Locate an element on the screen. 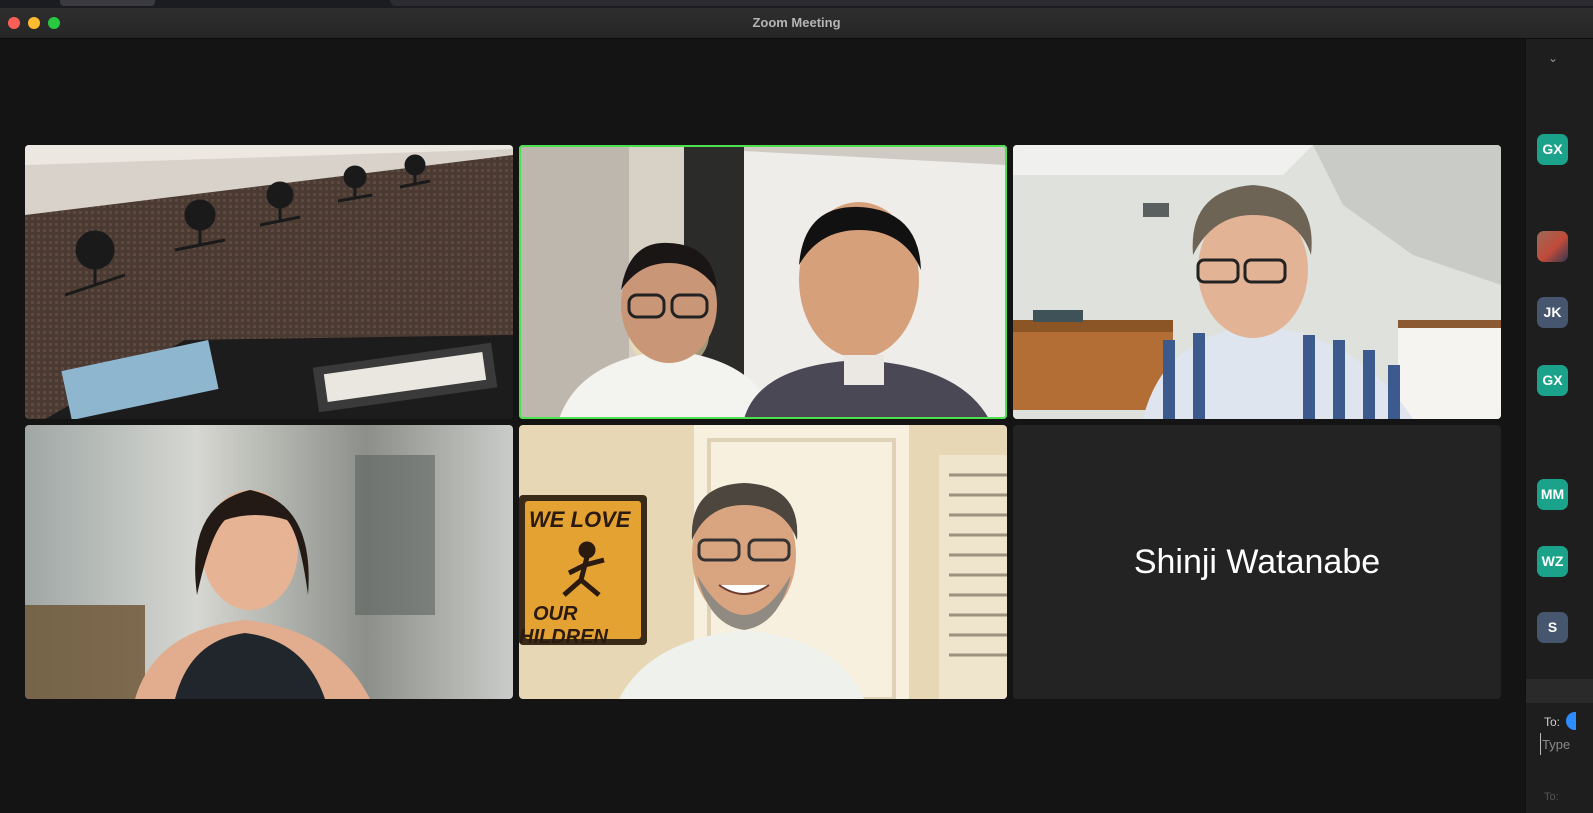  woman-video-frame is located at coordinates (269, 562).